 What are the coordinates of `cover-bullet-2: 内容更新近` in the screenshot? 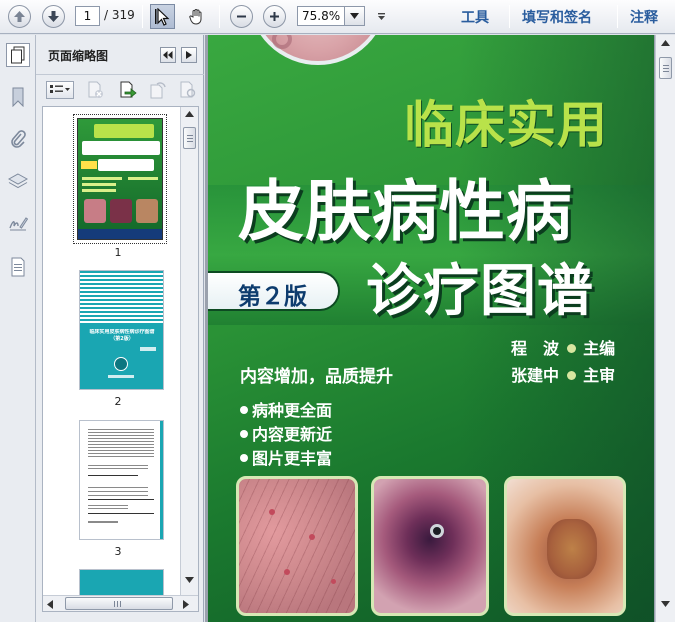 It's located at (286, 433).